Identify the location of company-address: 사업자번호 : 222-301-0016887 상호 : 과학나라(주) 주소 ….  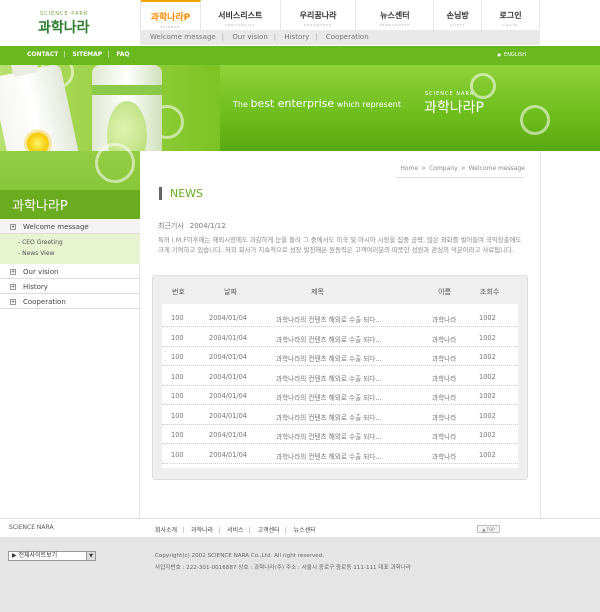
(283, 568).